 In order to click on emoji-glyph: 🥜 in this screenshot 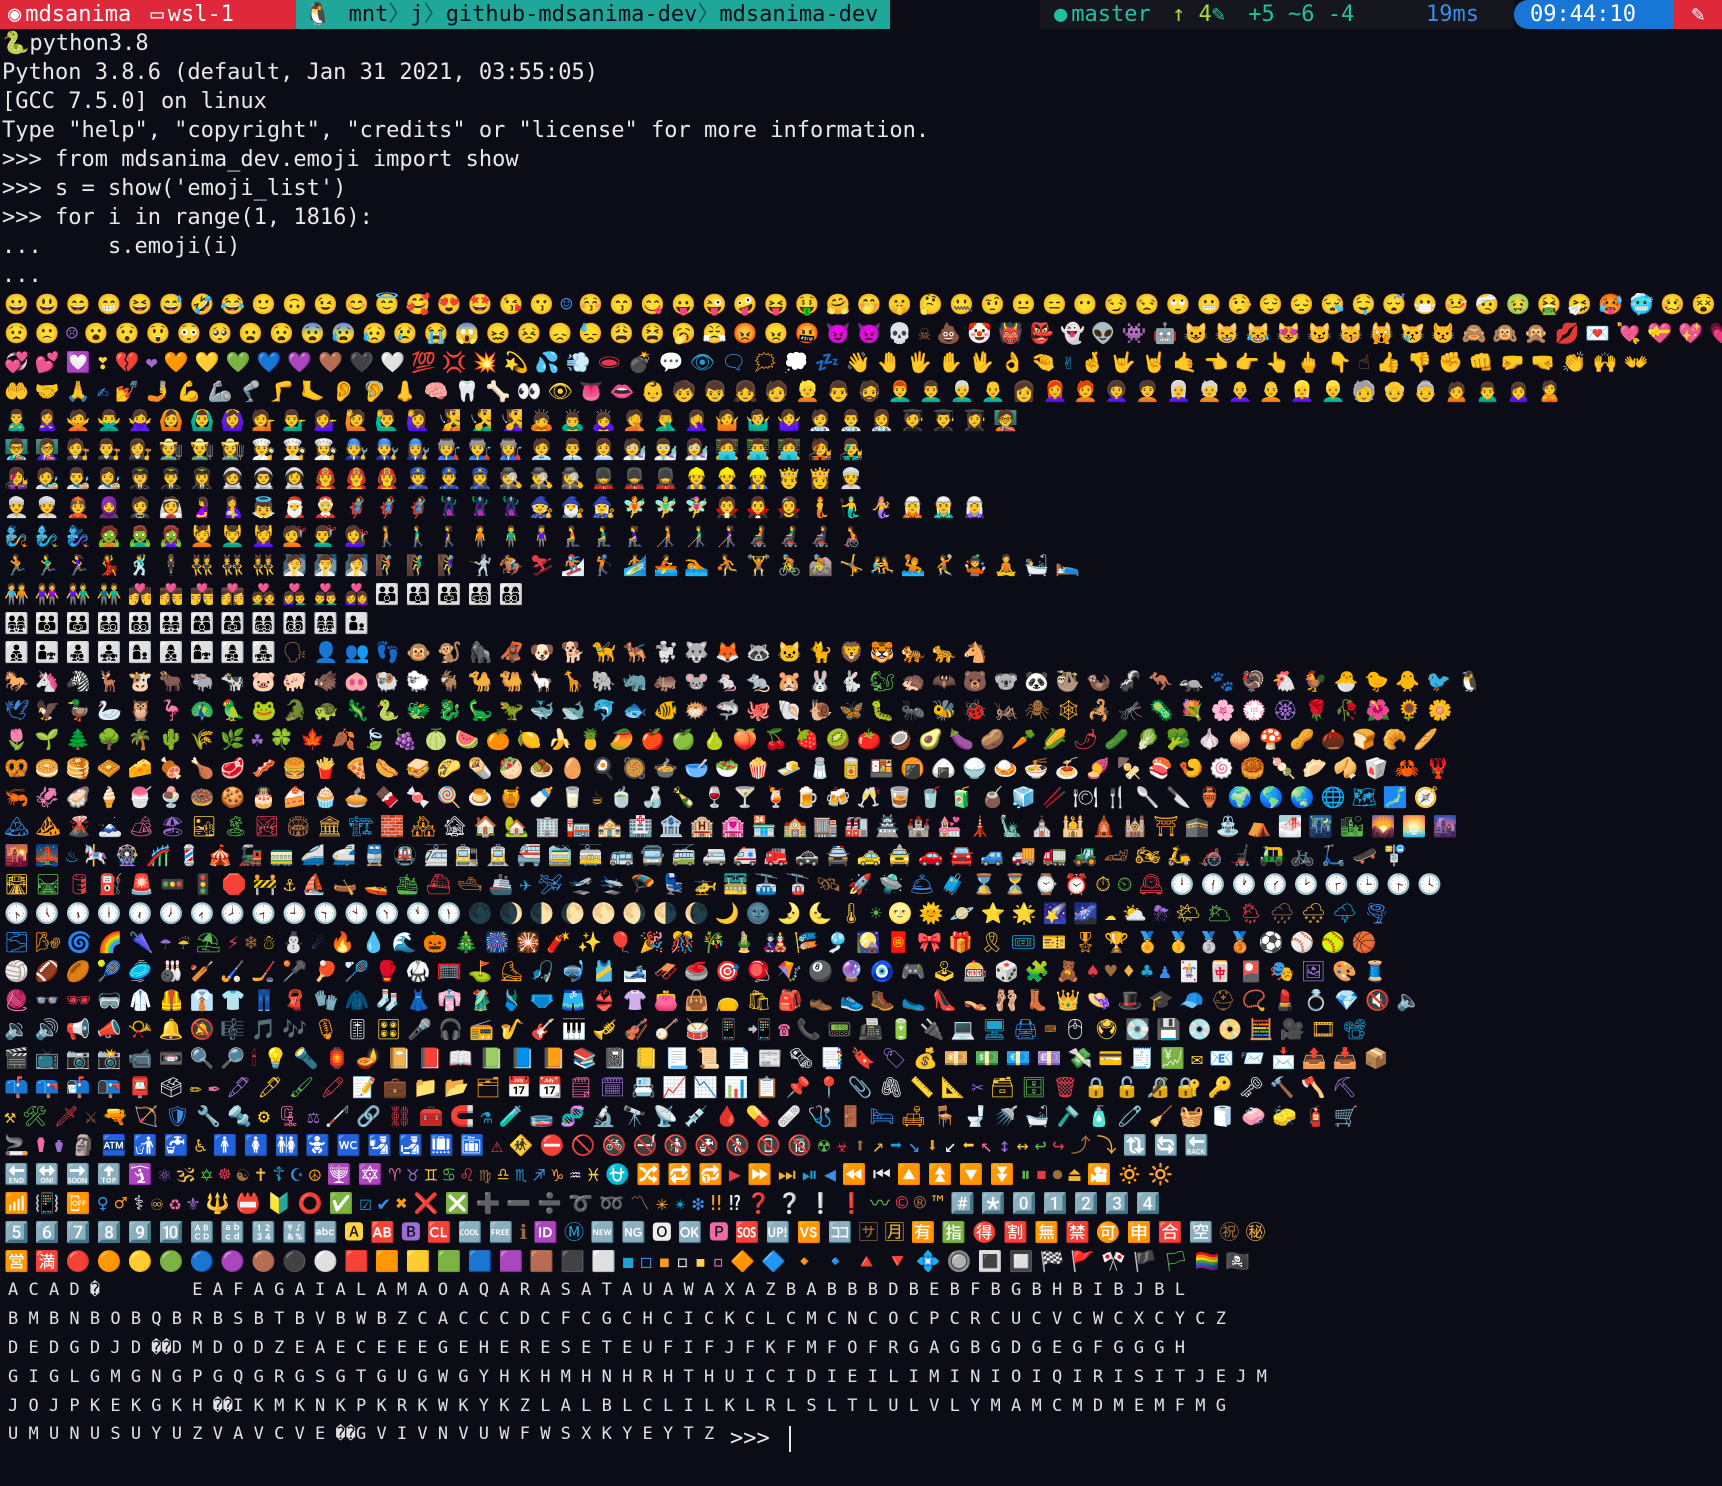, I will do `click(1305, 739)`.